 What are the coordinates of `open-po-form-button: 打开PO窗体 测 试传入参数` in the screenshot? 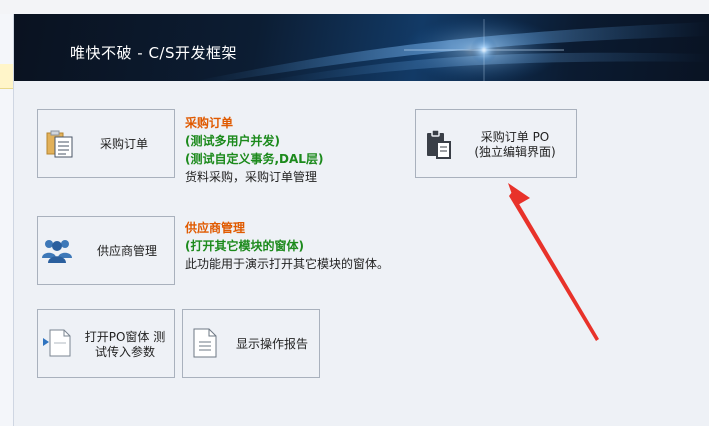 It's located at (106, 343).